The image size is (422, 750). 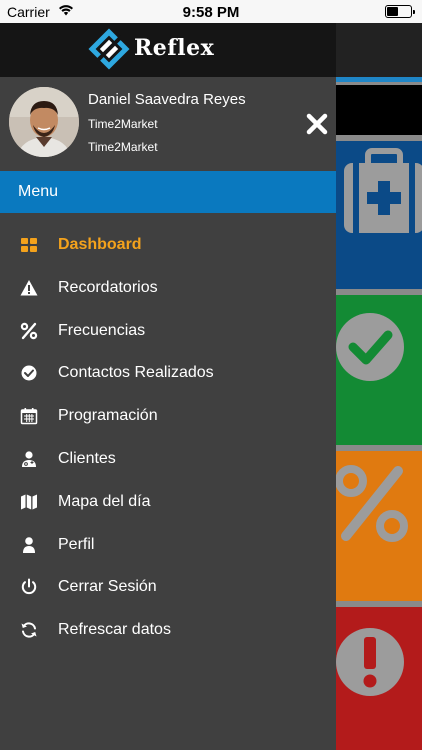 What do you see at coordinates (100, 244) in the screenshot?
I see `menu-item-label: Dashboard` at bounding box center [100, 244].